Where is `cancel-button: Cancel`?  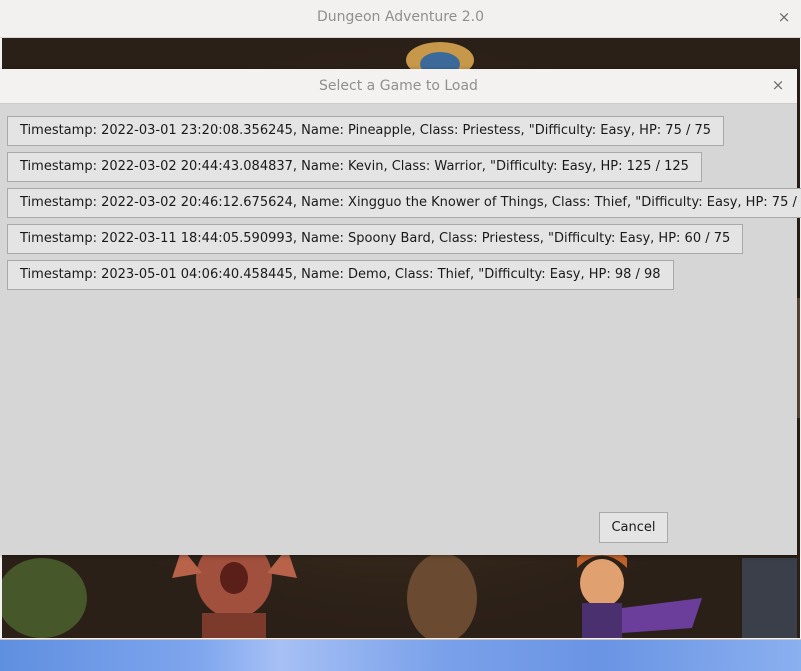
cancel-button: Cancel is located at coordinates (633, 527).